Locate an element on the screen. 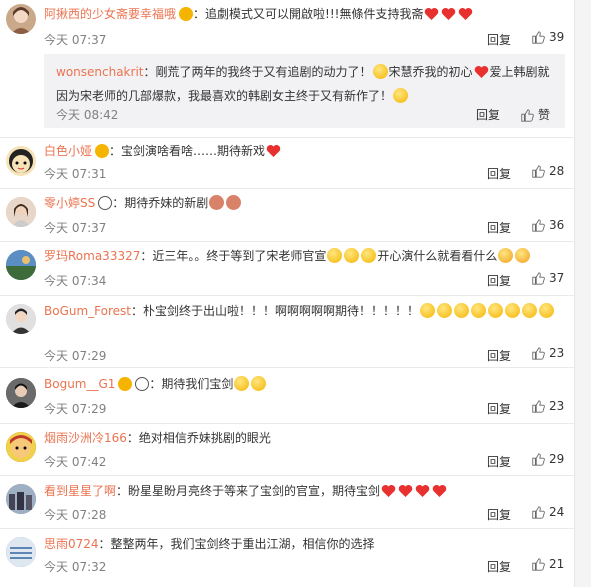 Image resolution: width=591 pixels, height=587 pixels. comment-text: ：盼星星盼月亮终于等来了宝剑的官宣，期待宝剑 is located at coordinates (248, 491).